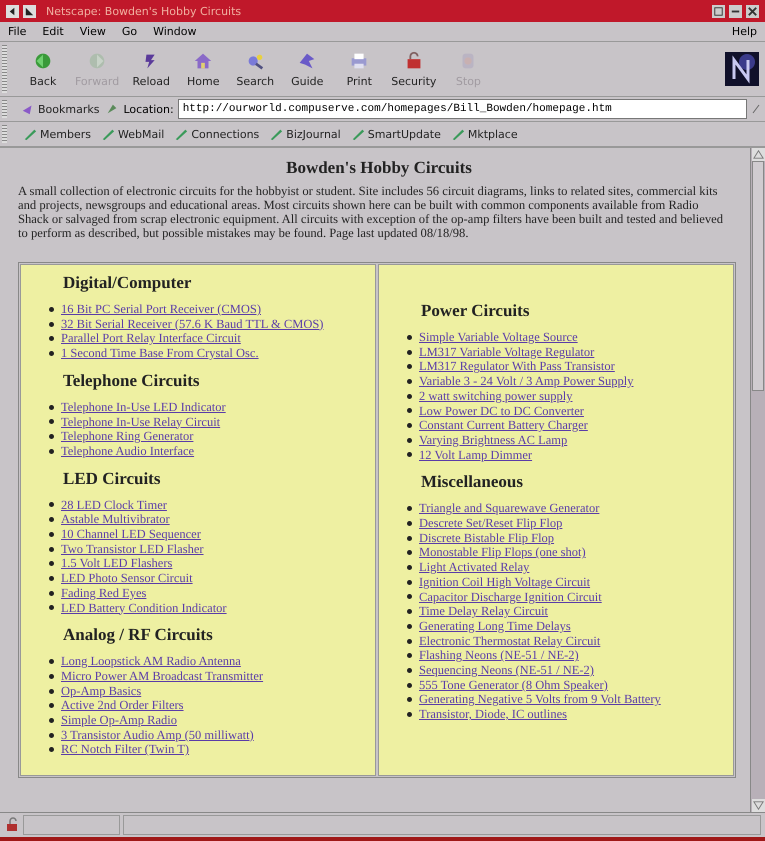 This screenshot has width=765, height=841. What do you see at coordinates (57, 134) in the screenshot?
I see `bookmark-link: Members` at bounding box center [57, 134].